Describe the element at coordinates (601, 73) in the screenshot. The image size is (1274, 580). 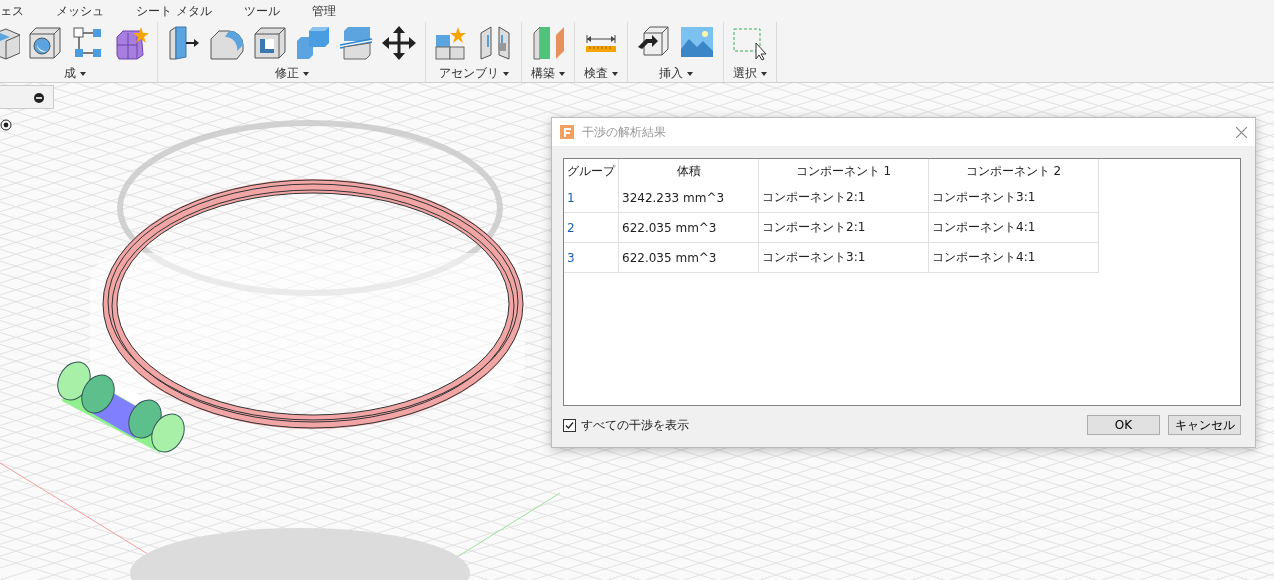
I see `group-menu: 検査` at that location.